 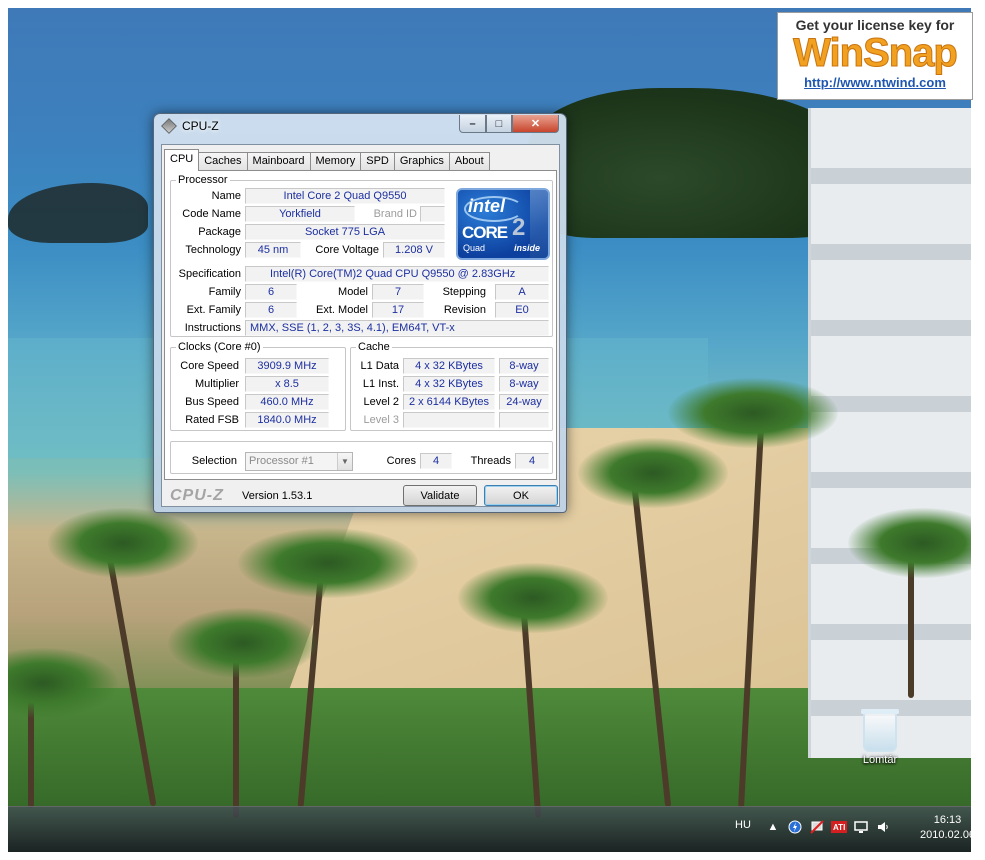 What do you see at coordinates (287, 384) in the screenshot?
I see `multiplier-value: x 8.5` at bounding box center [287, 384].